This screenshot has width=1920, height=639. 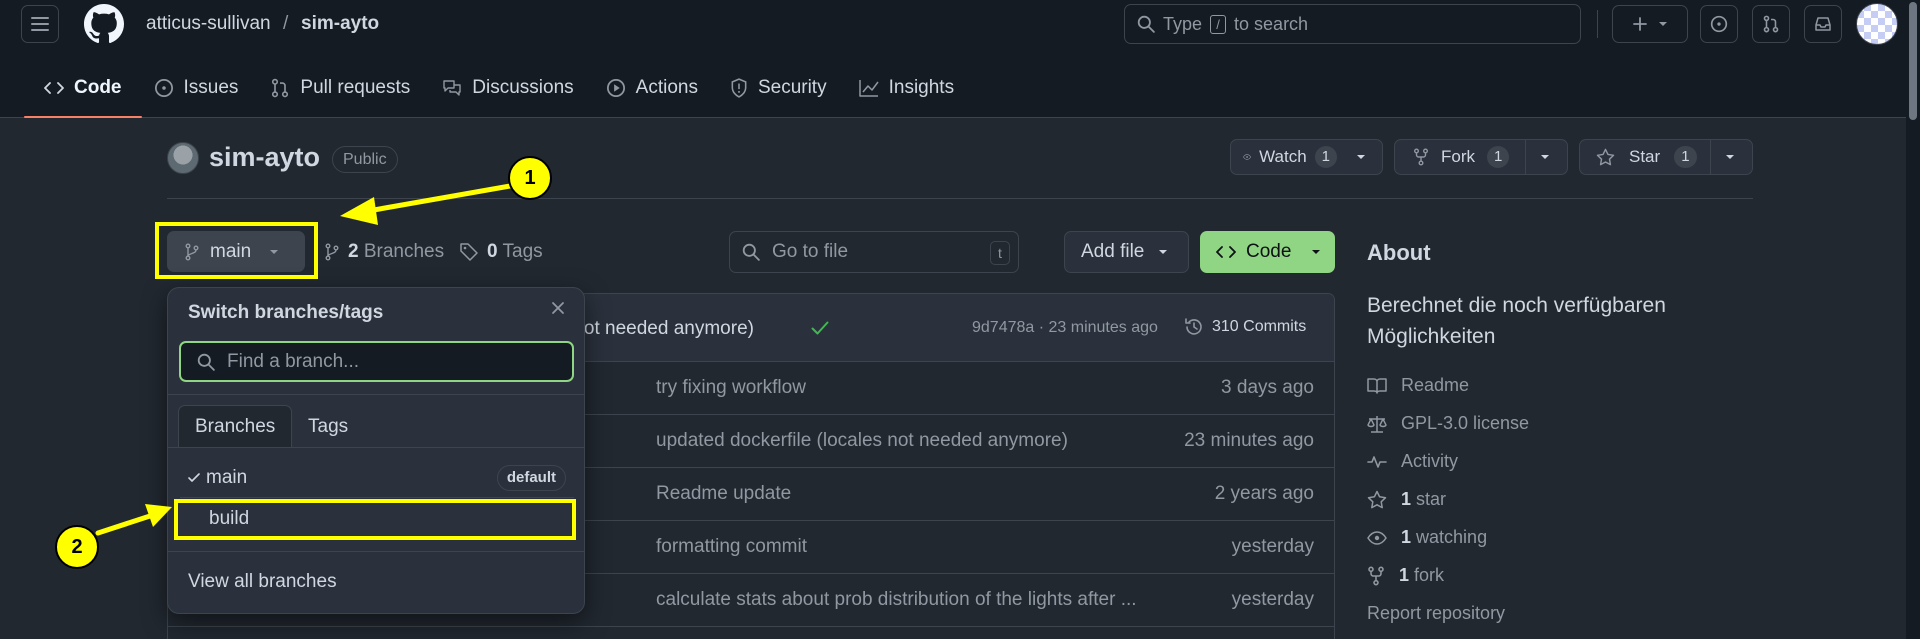 What do you see at coordinates (530, 178) in the screenshot?
I see `callout-number-1: 1` at bounding box center [530, 178].